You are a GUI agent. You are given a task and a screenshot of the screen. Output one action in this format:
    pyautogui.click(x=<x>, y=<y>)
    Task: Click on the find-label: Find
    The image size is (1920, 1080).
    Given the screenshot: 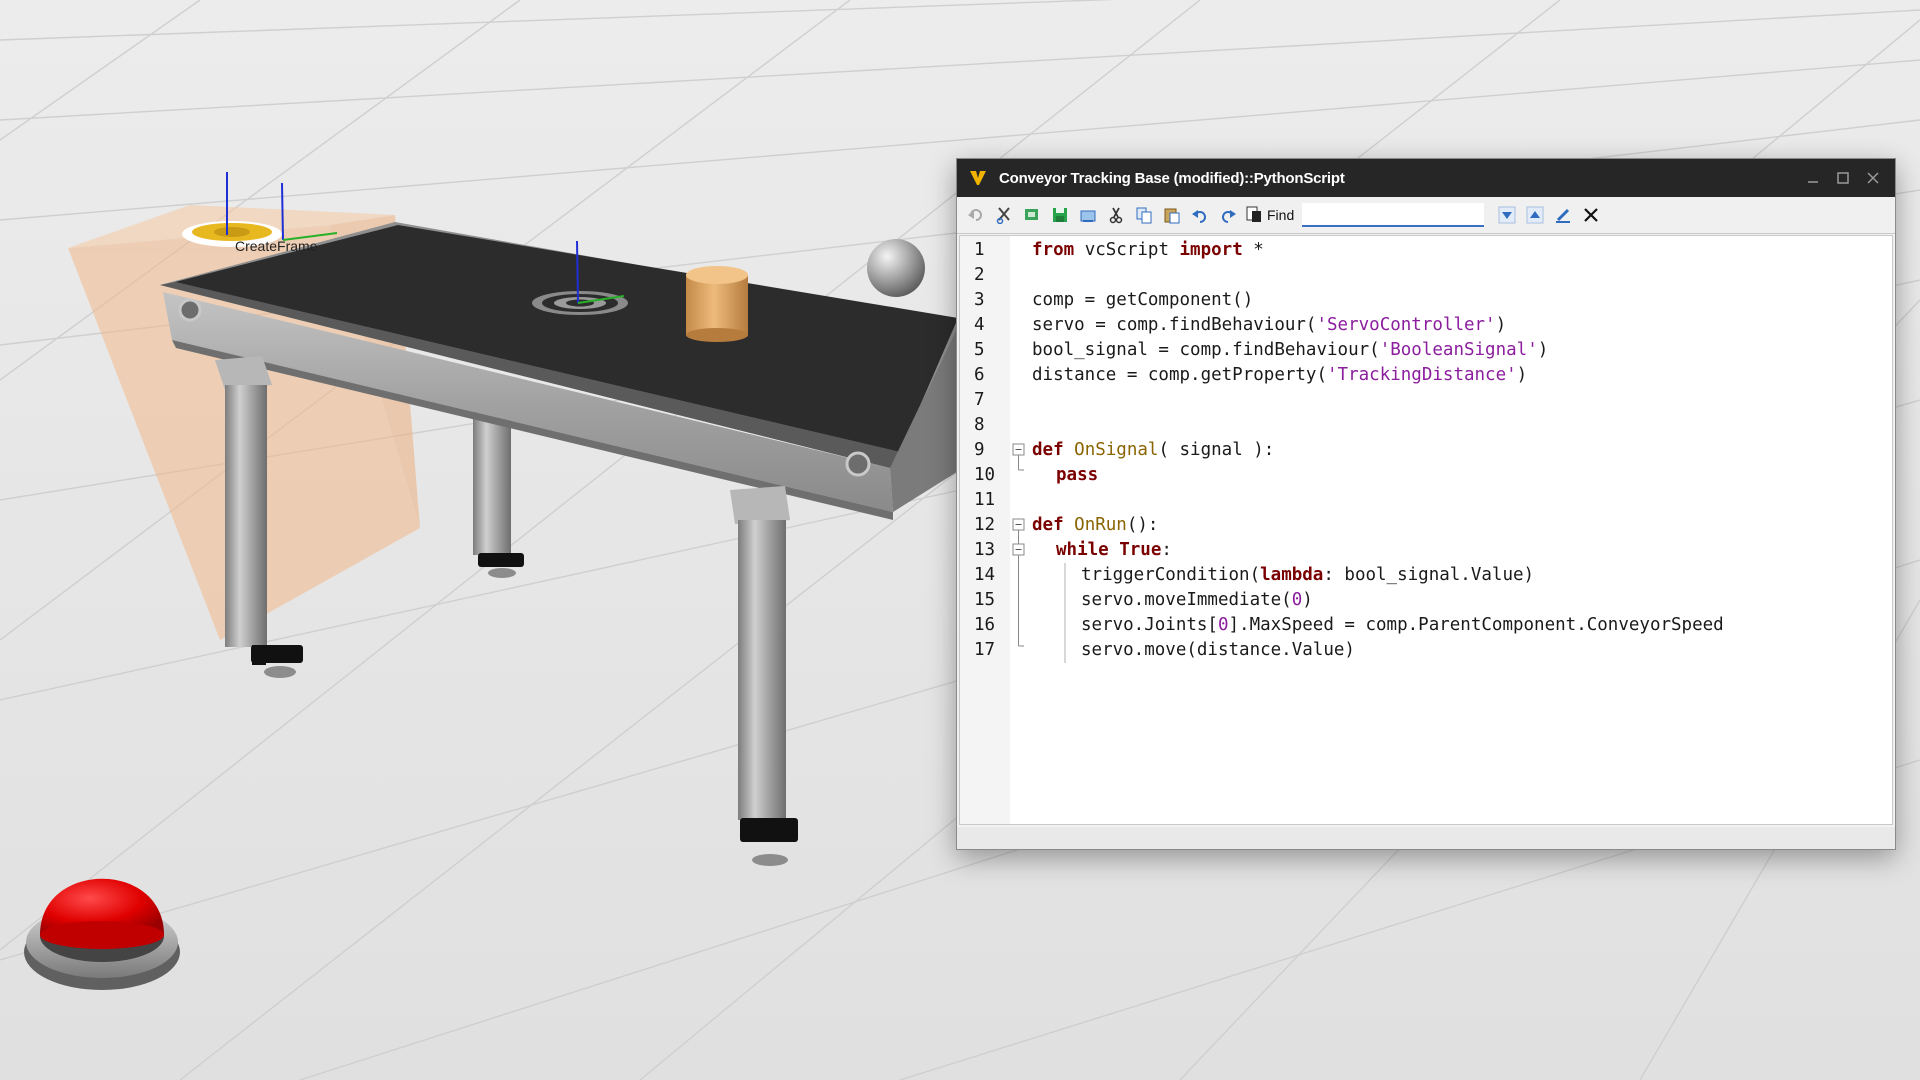 What is the action you would take?
    pyautogui.click(x=1281, y=215)
    